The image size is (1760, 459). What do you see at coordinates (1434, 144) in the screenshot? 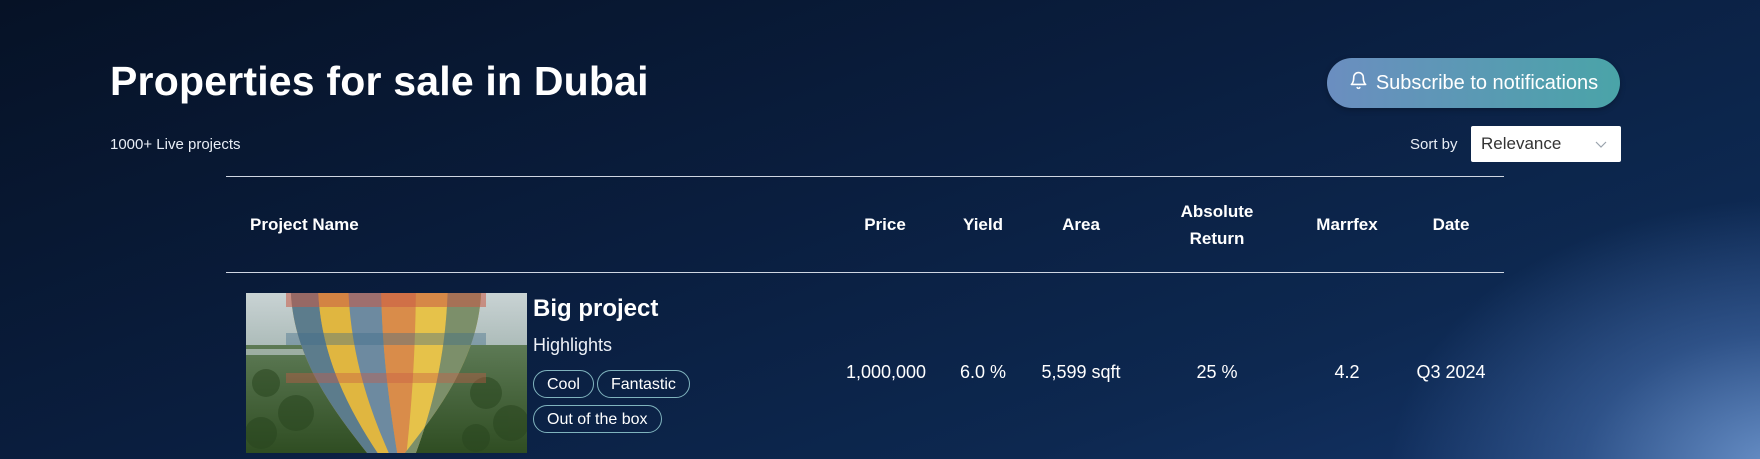
I see `sort-label: Sort by` at bounding box center [1434, 144].